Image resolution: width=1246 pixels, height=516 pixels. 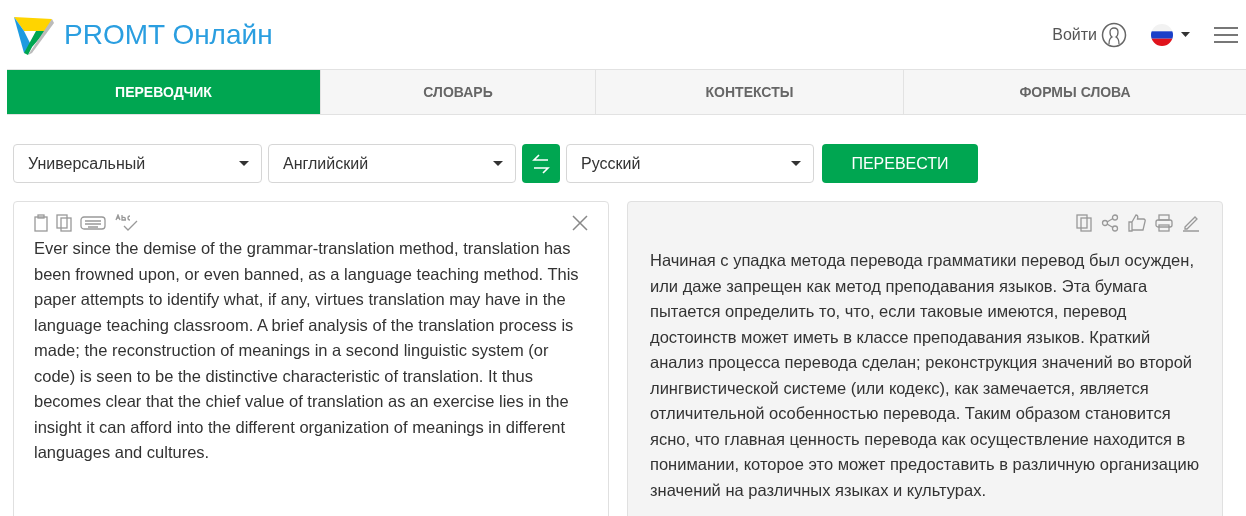 What do you see at coordinates (93, 223) in the screenshot?
I see `keyboard-icon` at bounding box center [93, 223].